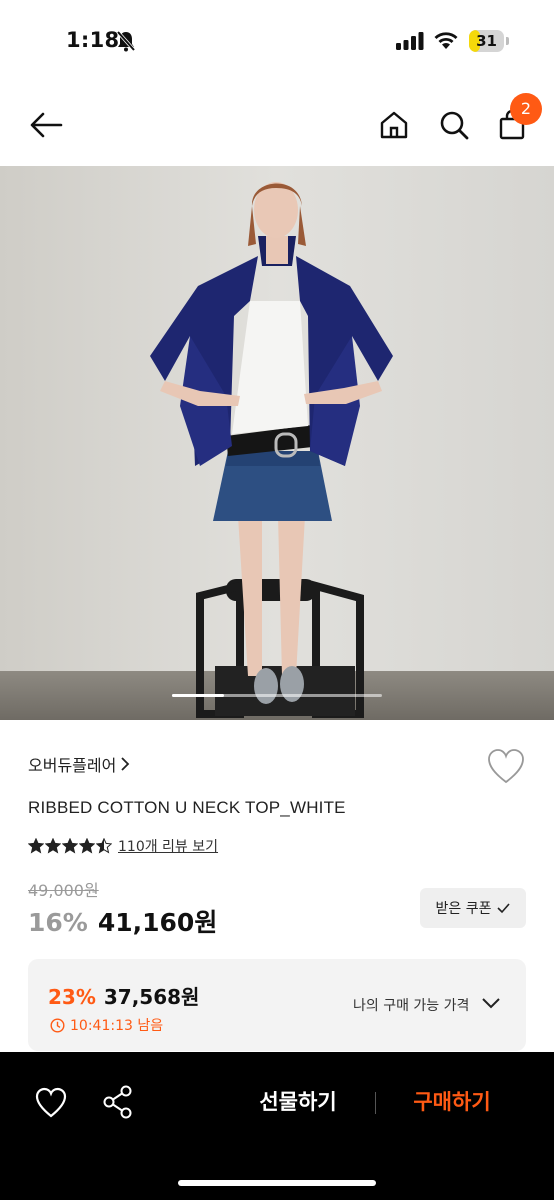 The width and height of the screenshot is (554, 1200). I want to click on share-icon, so click(117, 1102).